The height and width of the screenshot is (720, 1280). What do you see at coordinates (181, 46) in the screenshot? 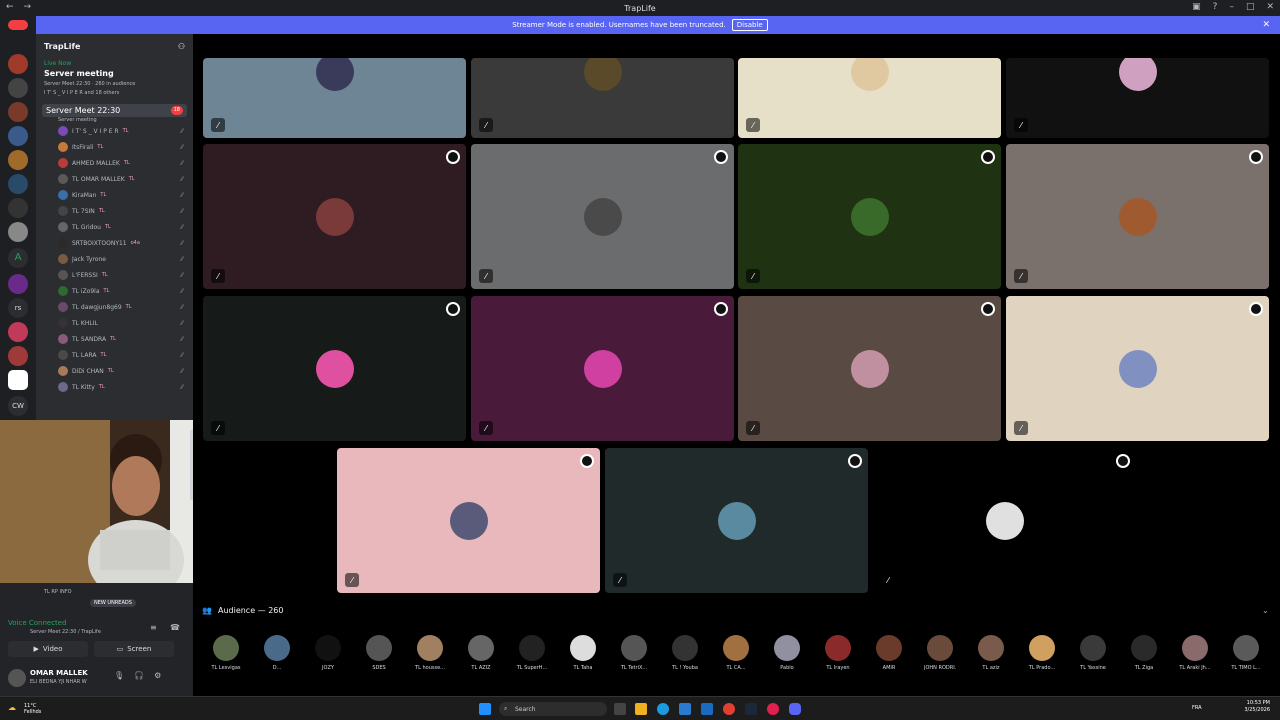
I see `add-member-icon: ⚇` at bounding box center [181, 46].